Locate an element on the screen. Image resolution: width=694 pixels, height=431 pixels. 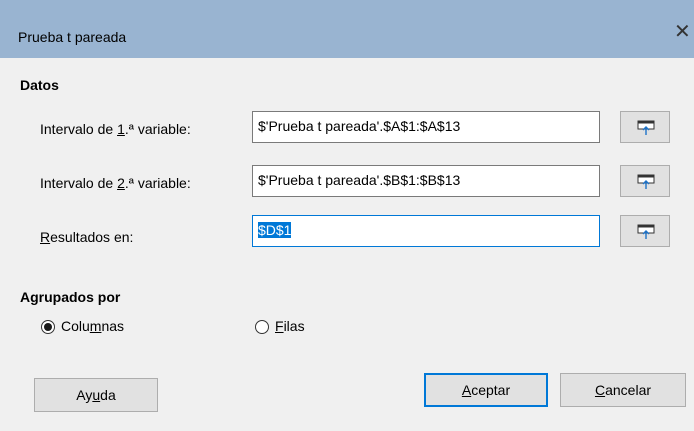
dialog-title: Prueba t pareada is located at coordinates (72, 37).